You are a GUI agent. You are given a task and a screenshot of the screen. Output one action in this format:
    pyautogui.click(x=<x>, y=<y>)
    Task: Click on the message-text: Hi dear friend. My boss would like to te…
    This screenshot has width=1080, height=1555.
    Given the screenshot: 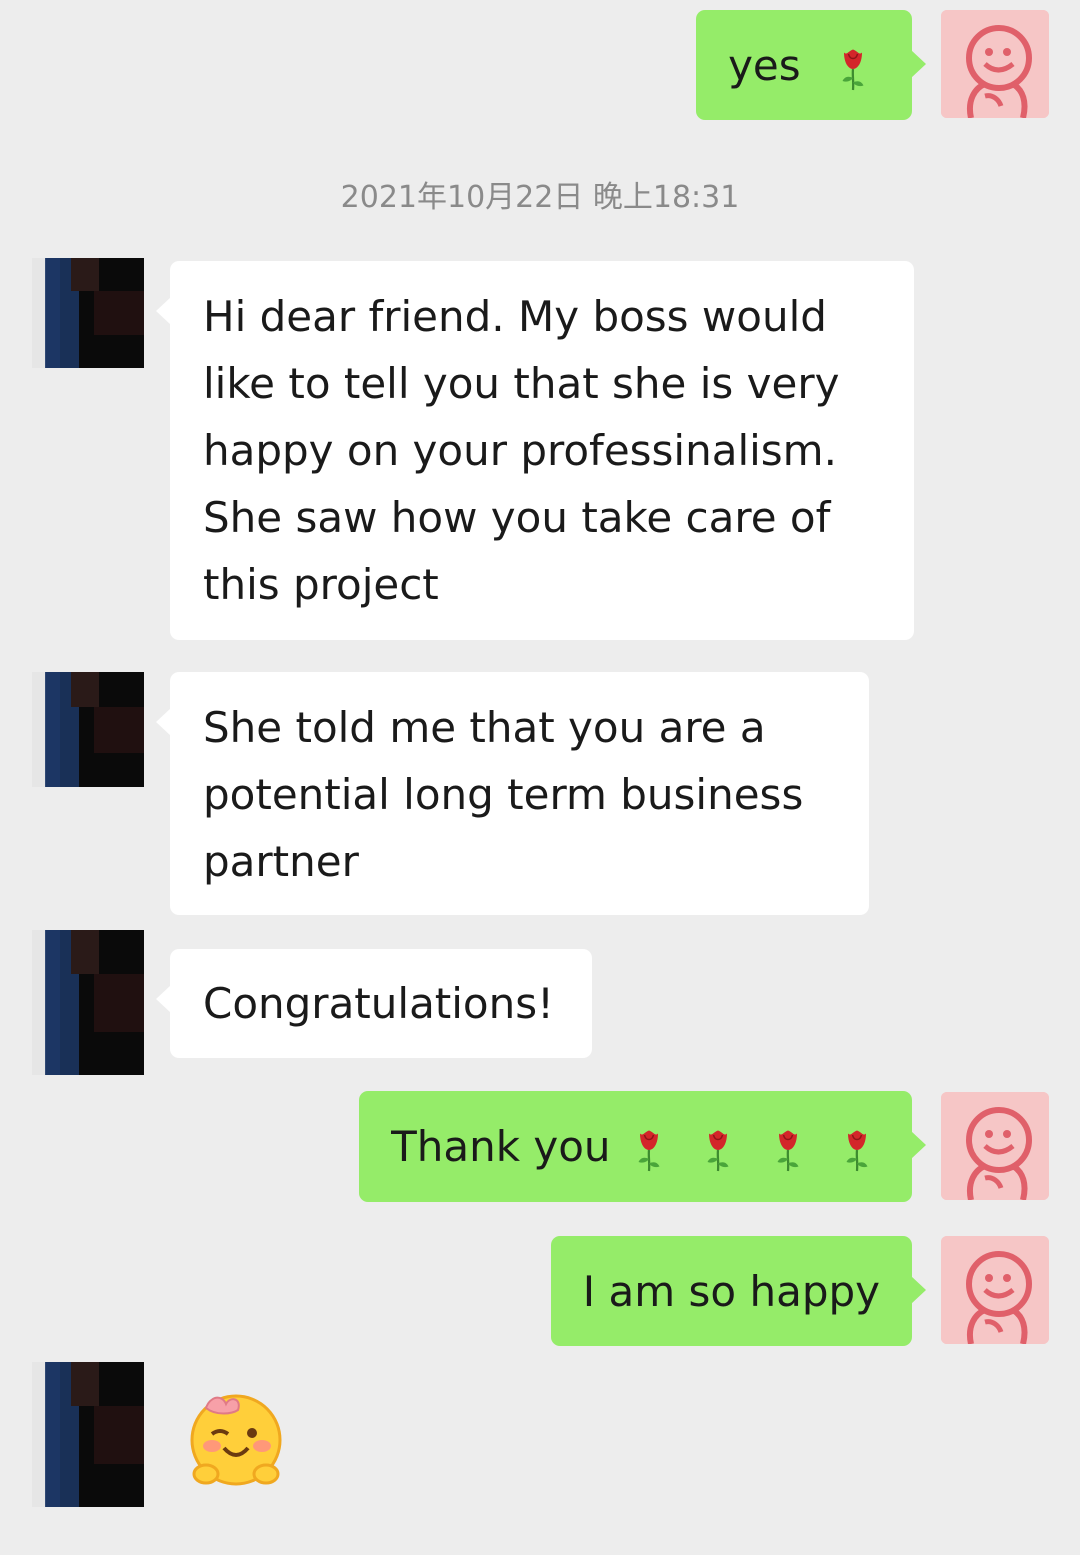 What is the action you would take?
    pyautogui.click(x=521, y=450)
    